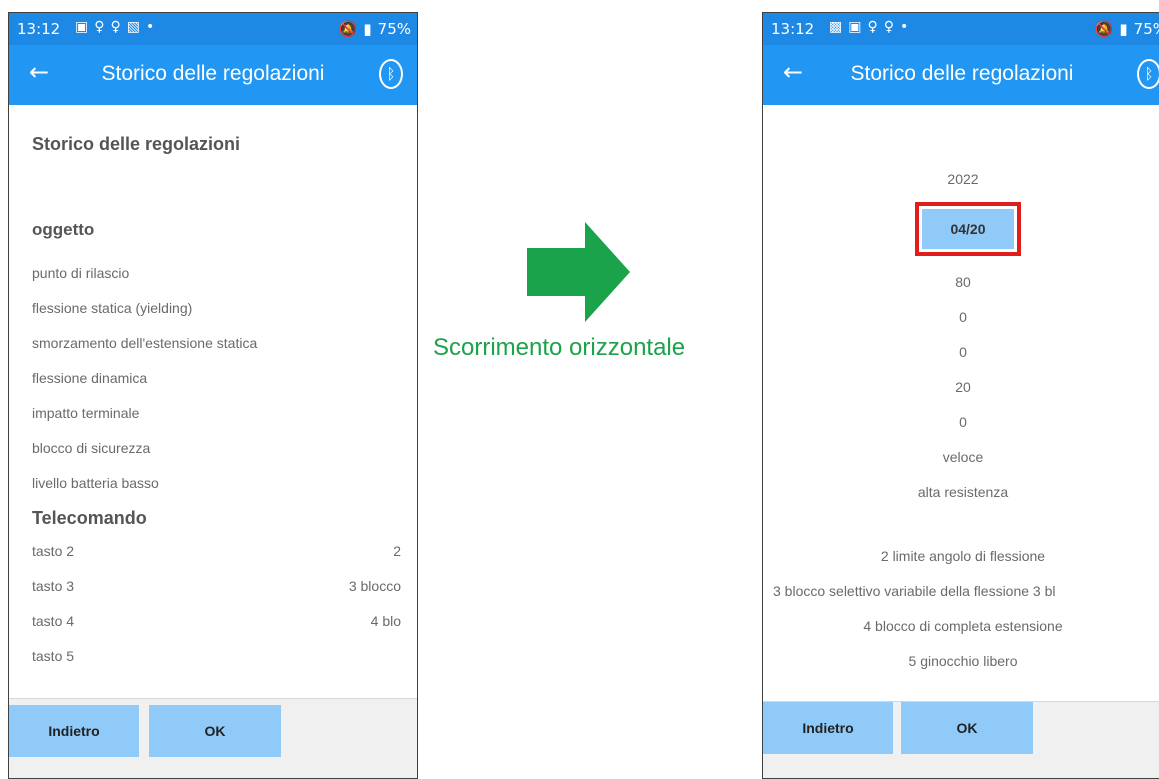  Describe the element at coordinates (136, 144) in the screenshot. I see `page-heading: Storico delle regolazioni` at that location.